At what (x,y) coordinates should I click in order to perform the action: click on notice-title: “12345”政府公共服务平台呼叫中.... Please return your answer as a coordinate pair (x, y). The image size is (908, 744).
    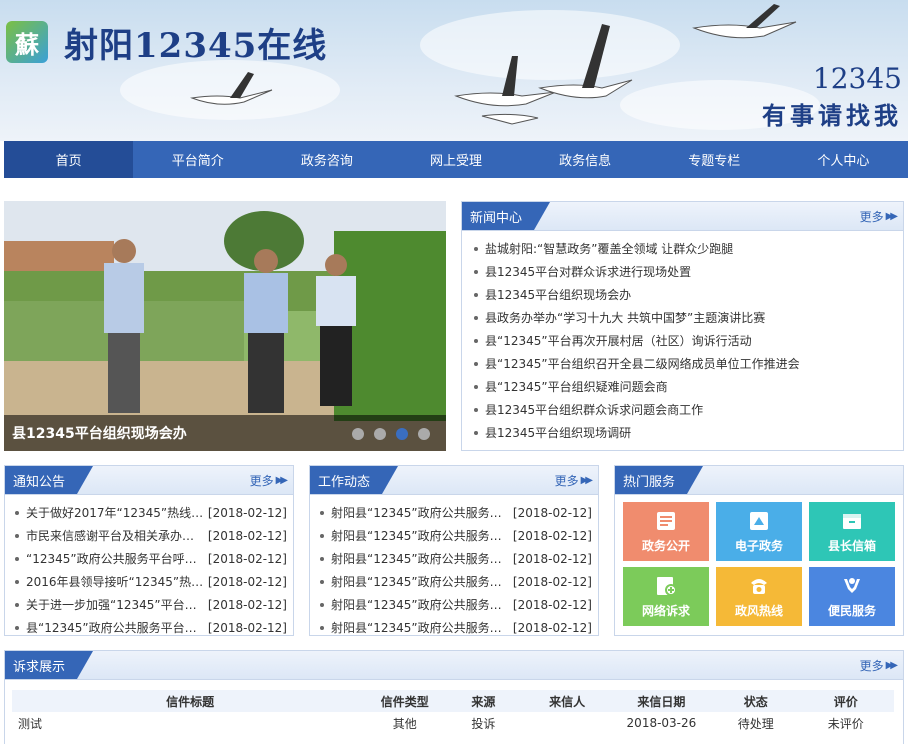
    Looking at the image, I should click on (115, 558).